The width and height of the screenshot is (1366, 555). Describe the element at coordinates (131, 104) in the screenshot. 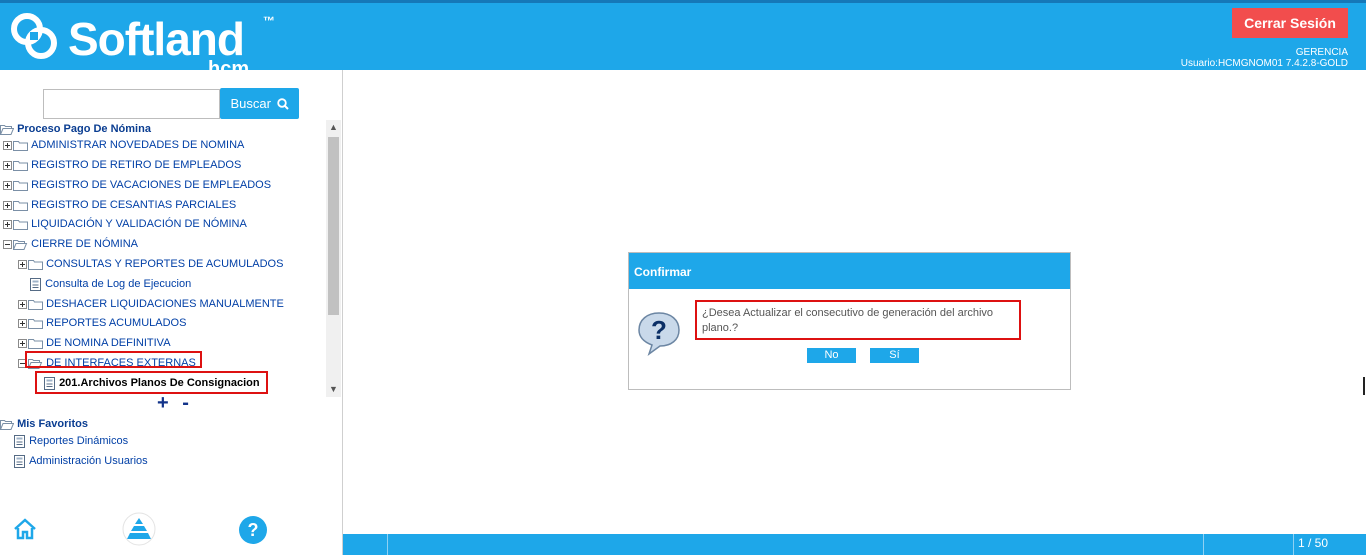

I see `search-input` at that location.